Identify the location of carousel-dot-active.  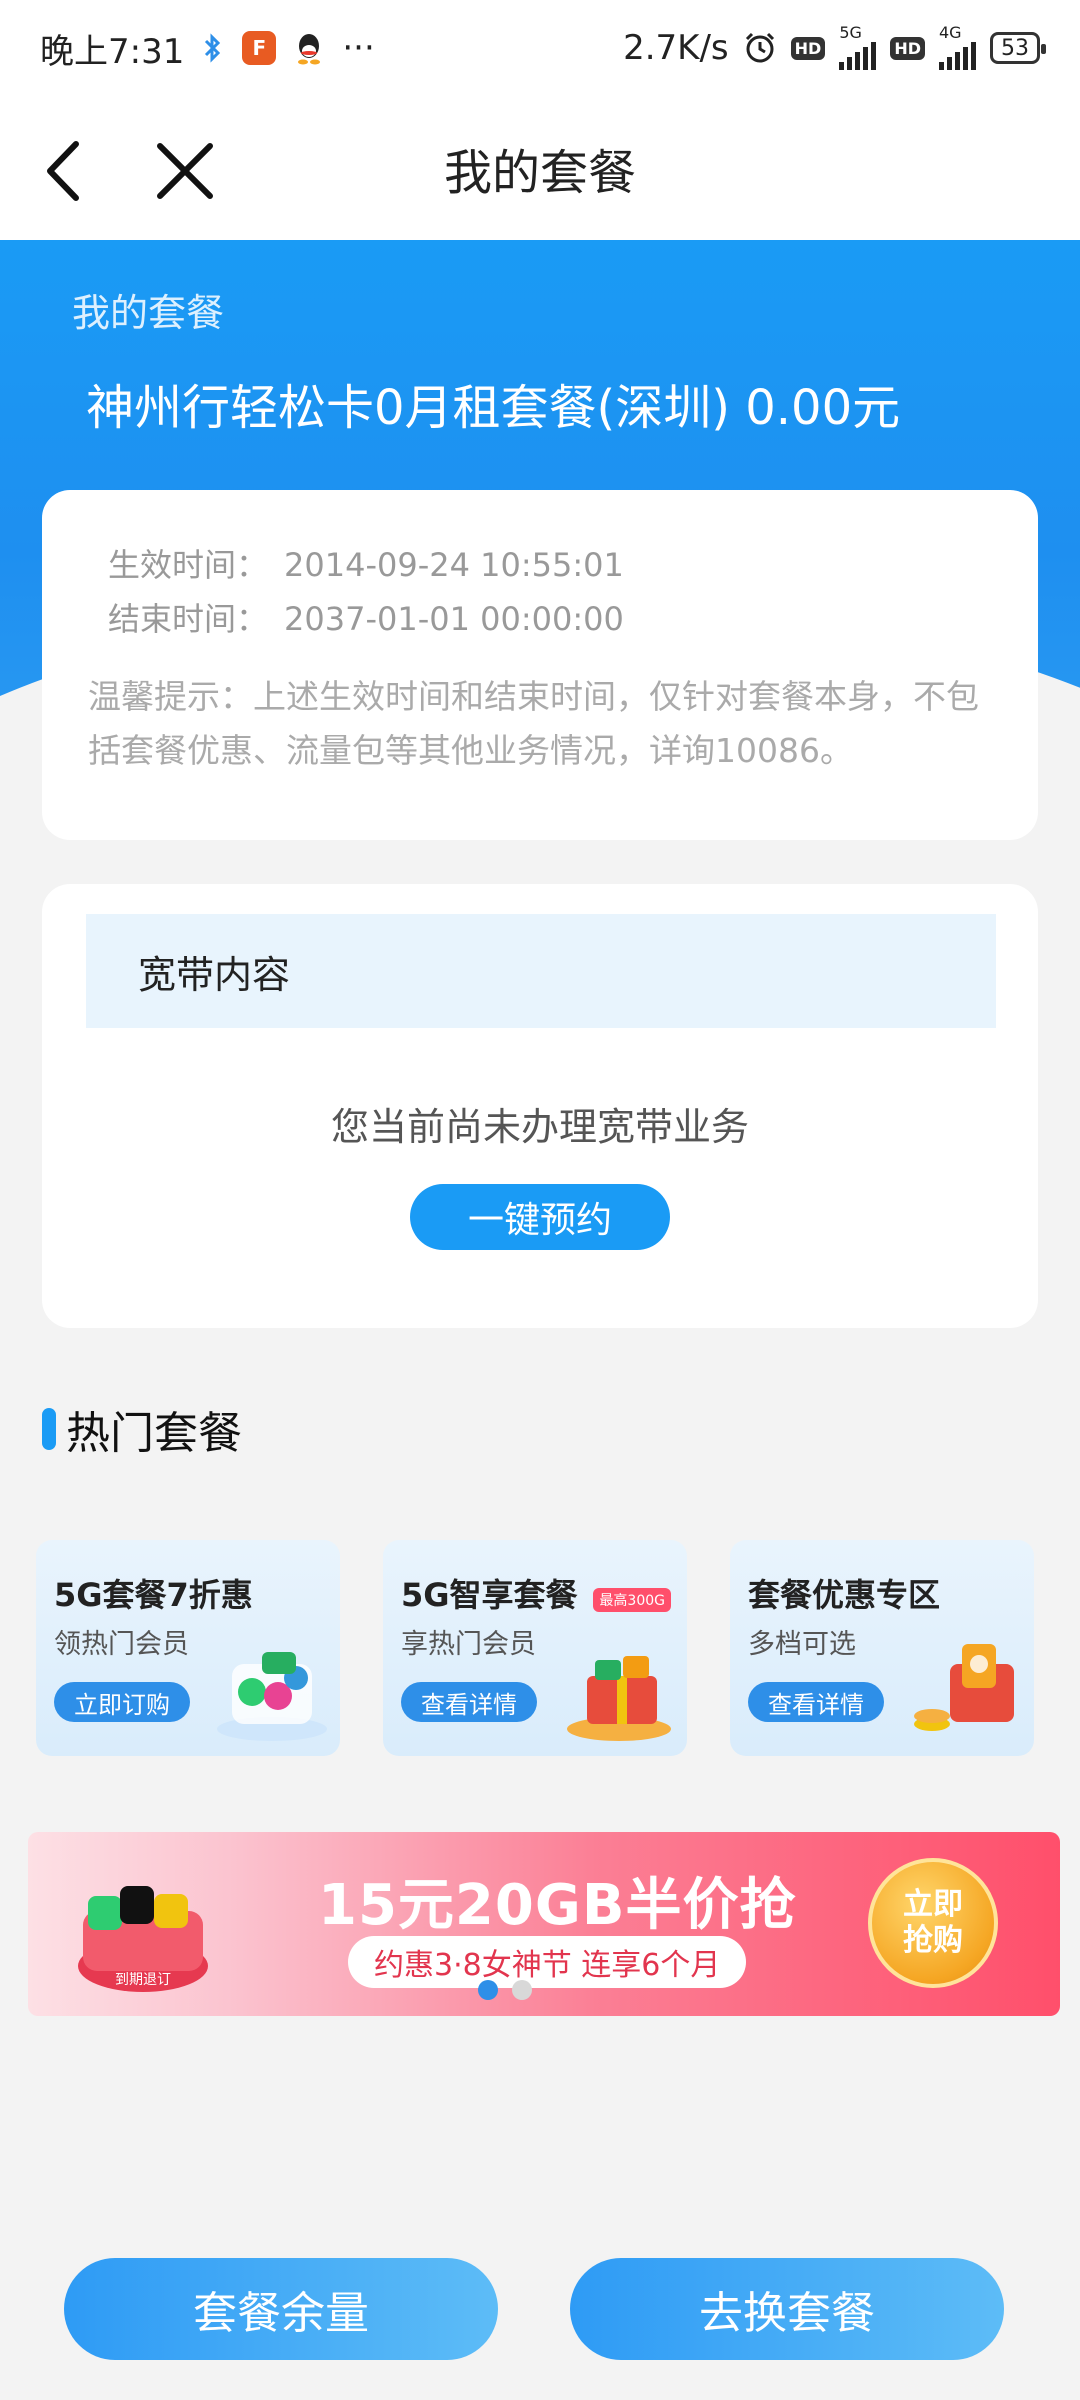
(488, 1990).